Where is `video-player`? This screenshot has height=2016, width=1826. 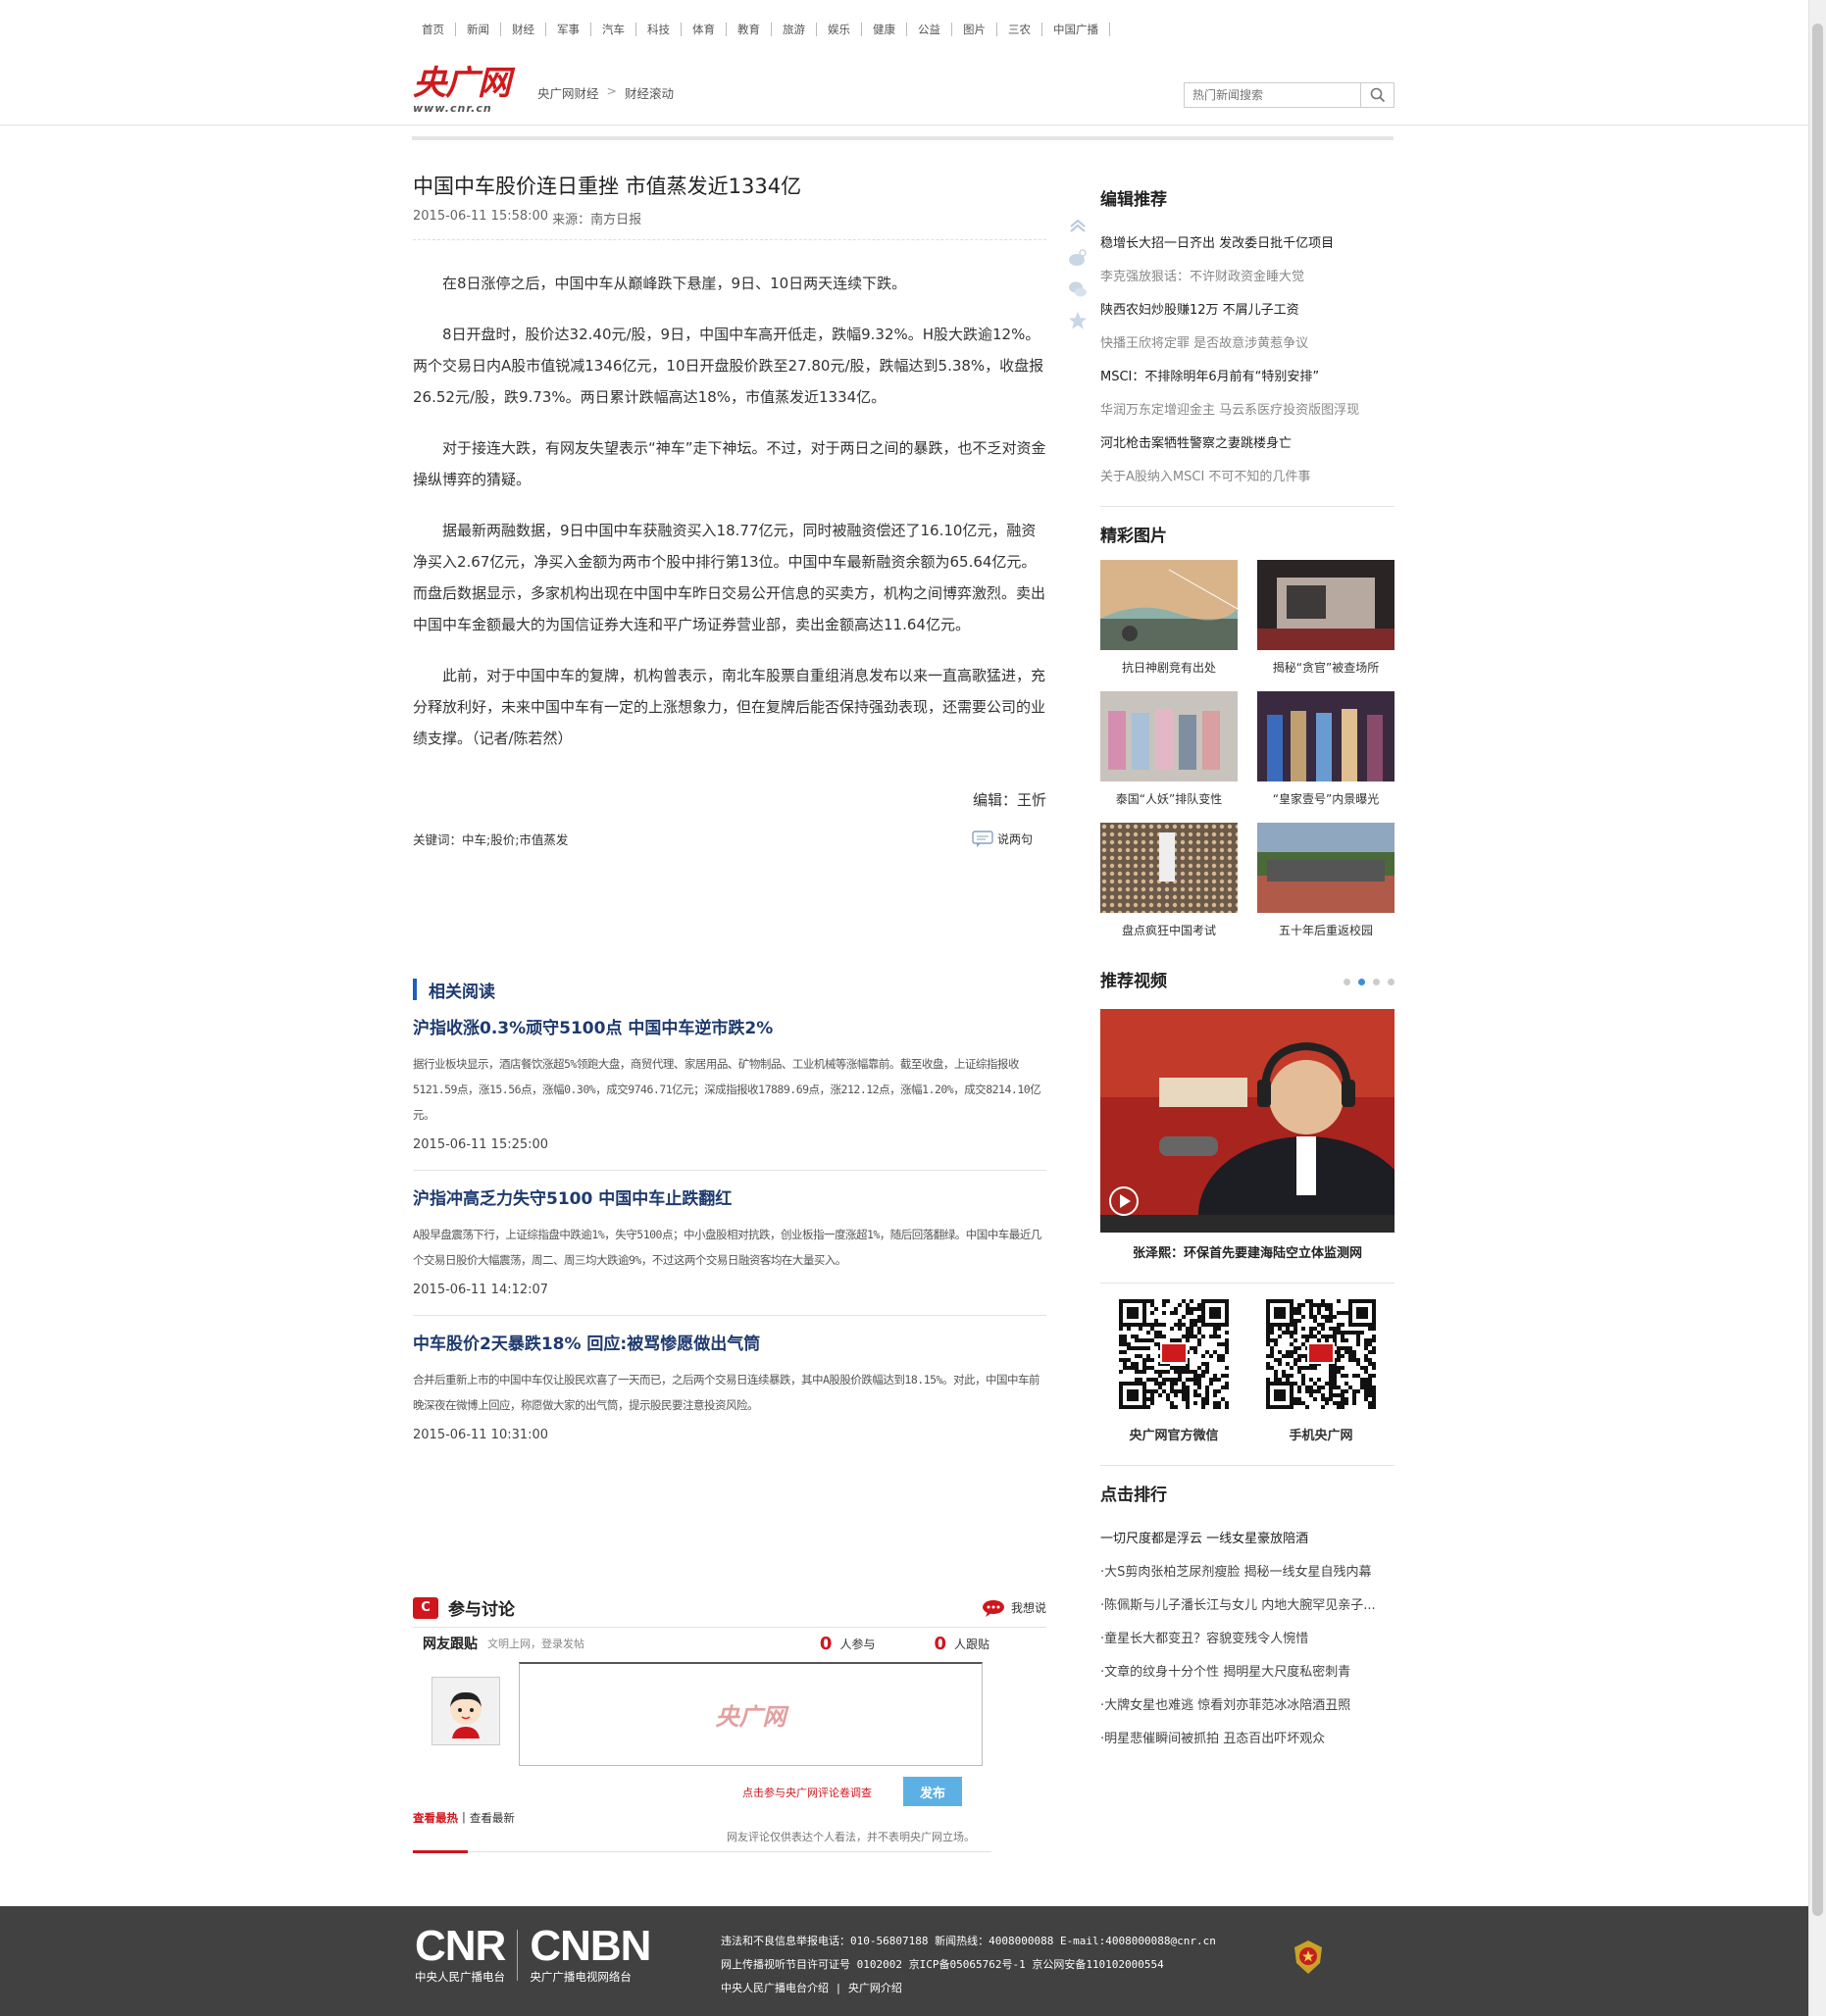
video-player is located at coordinates (1247, 1121).